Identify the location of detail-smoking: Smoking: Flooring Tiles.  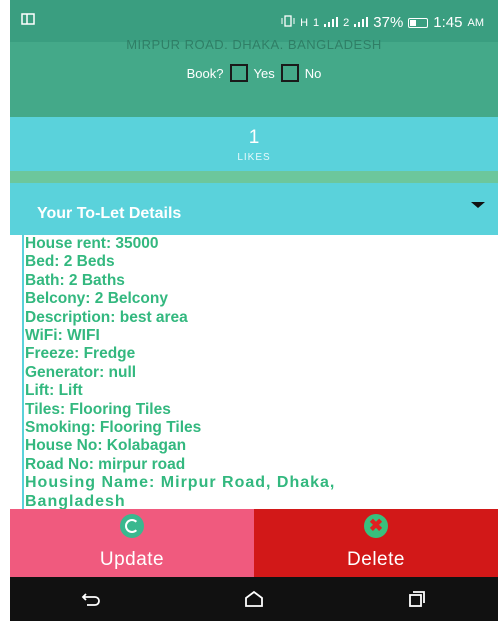
(113, 428).